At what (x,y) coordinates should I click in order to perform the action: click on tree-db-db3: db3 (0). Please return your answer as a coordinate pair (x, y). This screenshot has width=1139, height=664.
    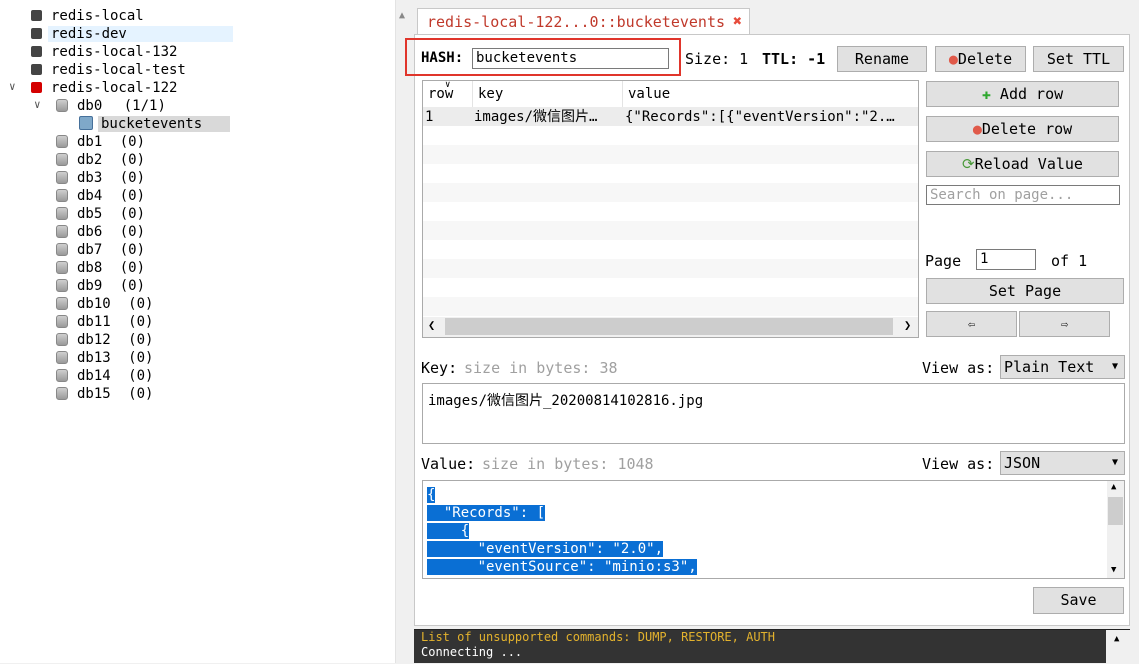
    Looking at the image, I should click on (100, 178).